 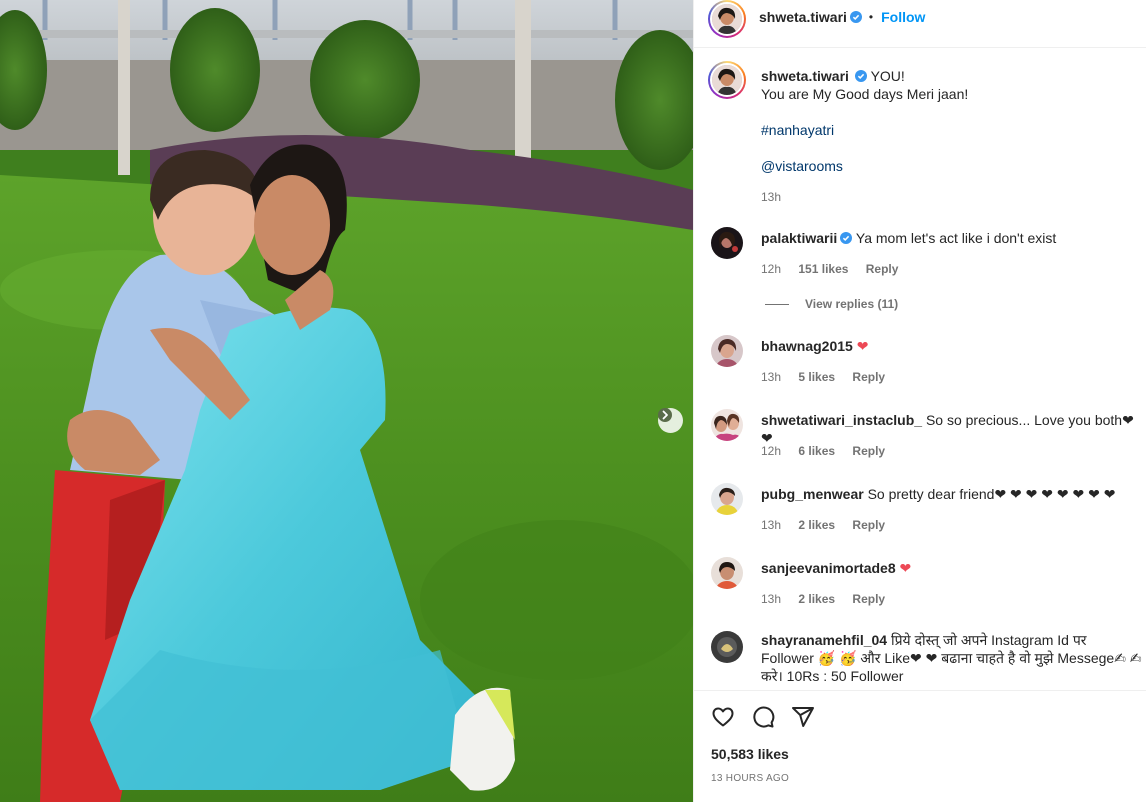 I want to click on comment-meta: 12h 6 likes Reply, so click(x=823, y=451).